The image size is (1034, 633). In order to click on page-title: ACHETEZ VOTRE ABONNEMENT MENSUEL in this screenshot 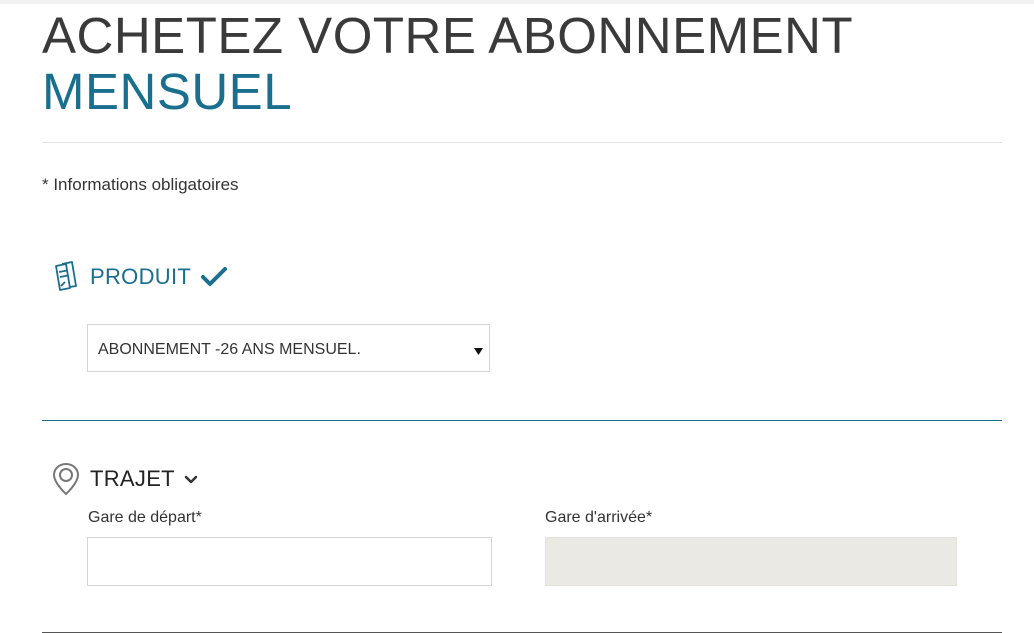, I will do `click(447, 64)`.